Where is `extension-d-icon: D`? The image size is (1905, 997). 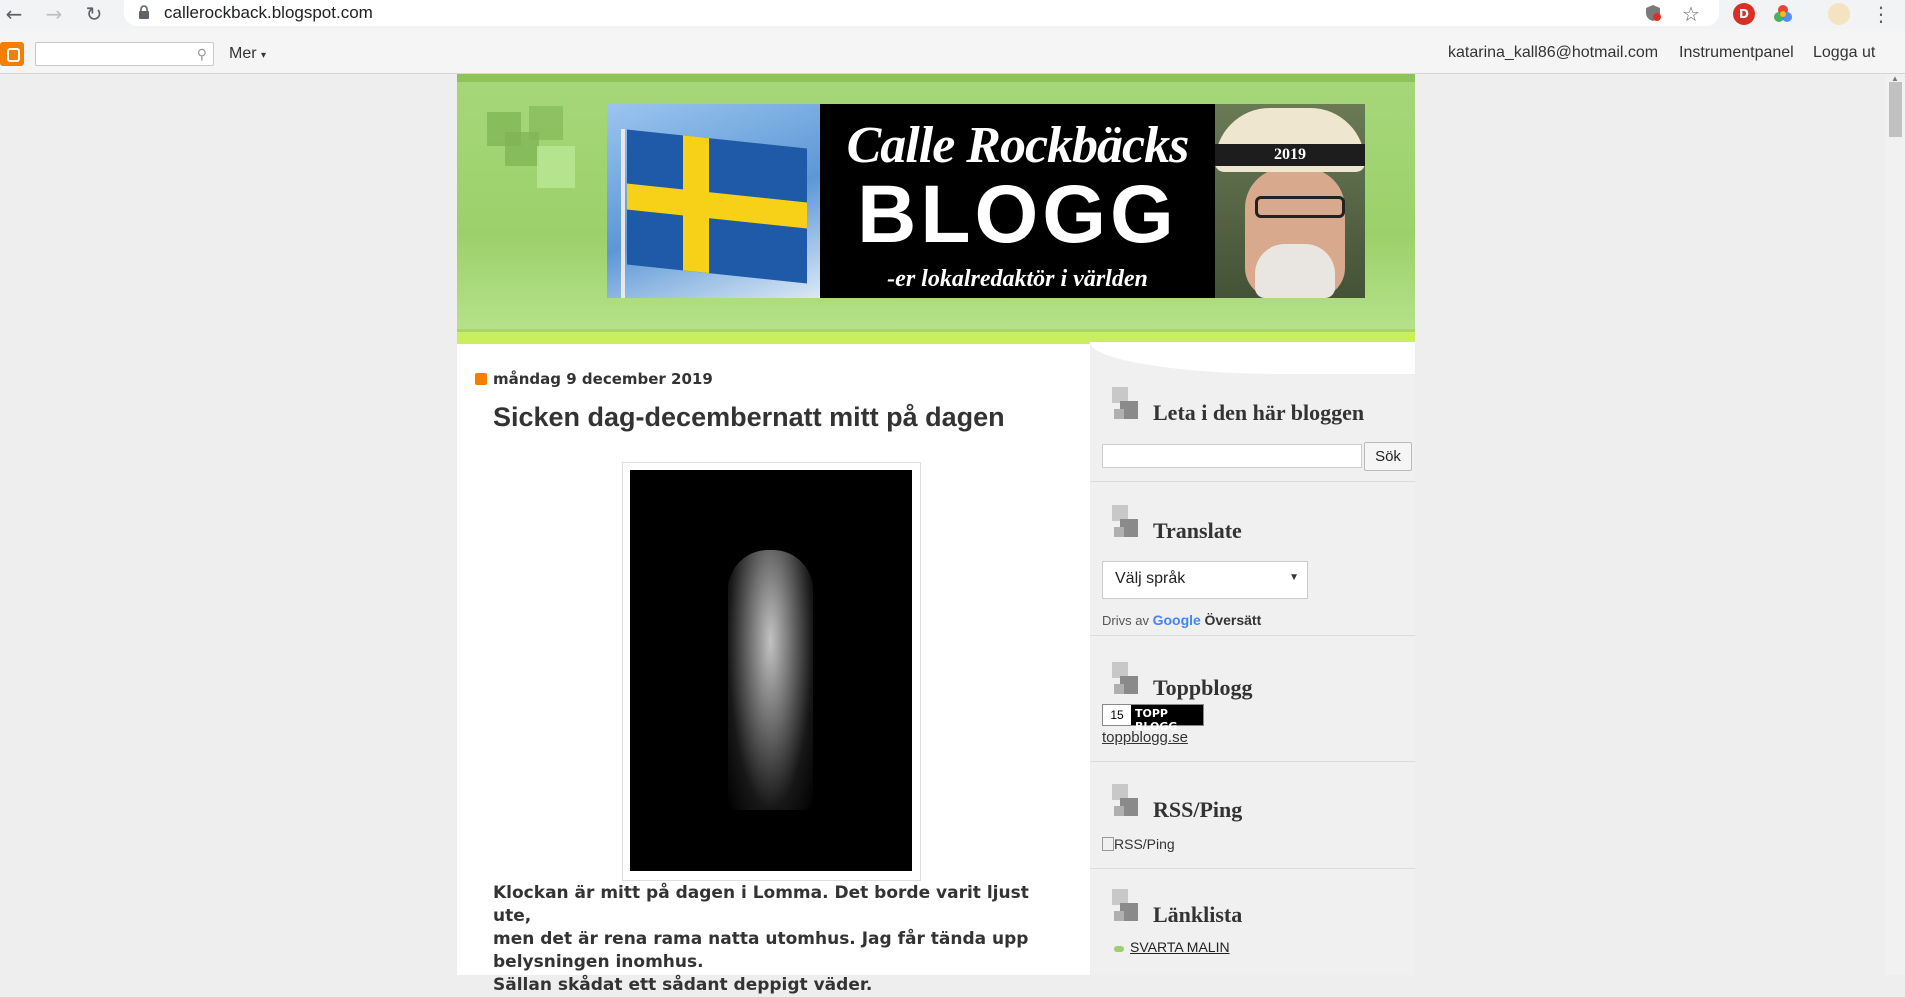 extension-d-icon: D is located at coordinates (1744, 14).